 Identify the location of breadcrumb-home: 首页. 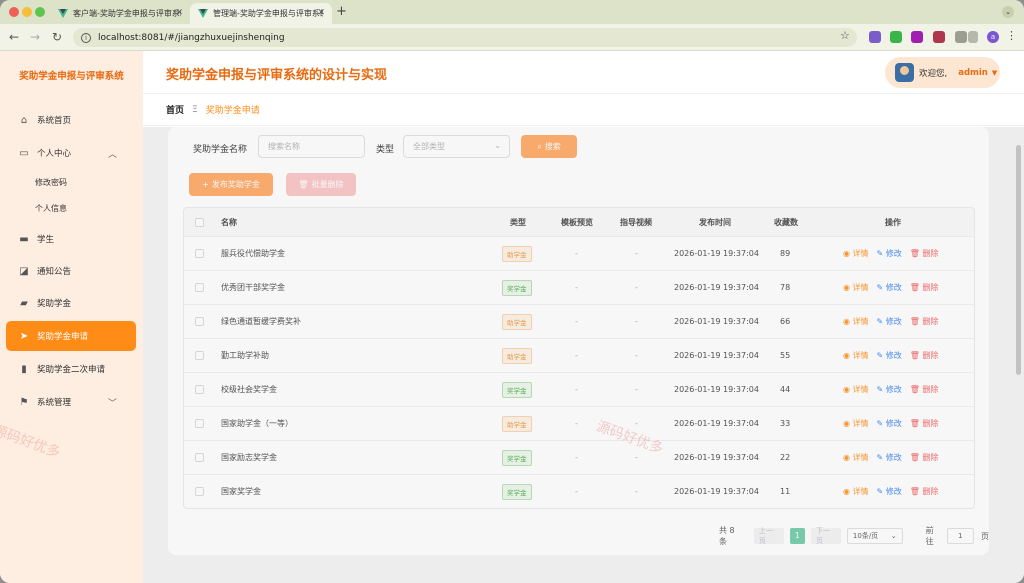
(175, 109).